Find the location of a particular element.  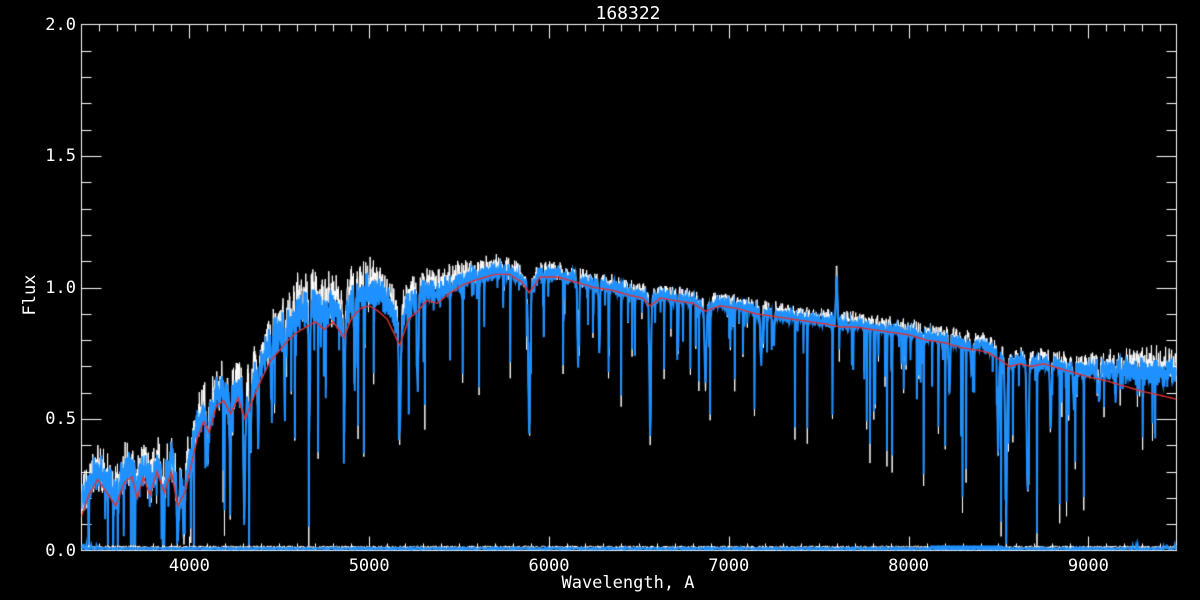

x-axis-tick-label: 9000 is located at coordinates (1088, 566).